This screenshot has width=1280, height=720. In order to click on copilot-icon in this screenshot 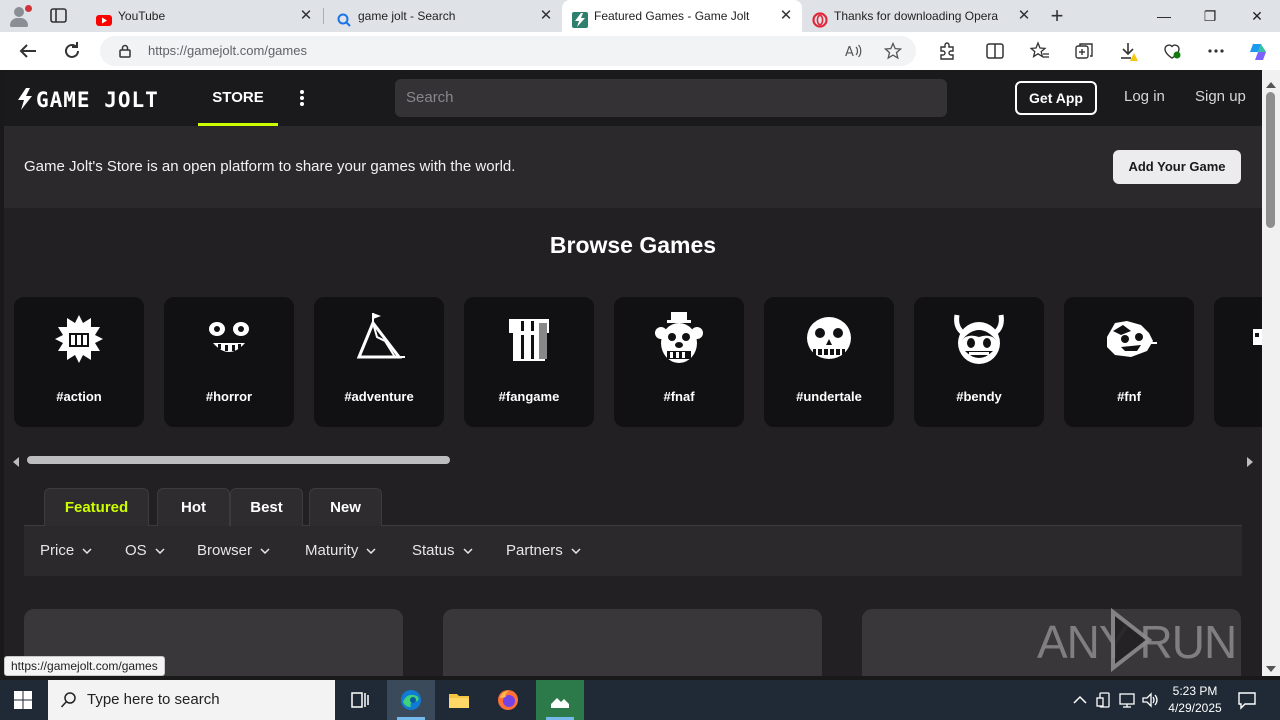, I will do `click(1257, 51)`.